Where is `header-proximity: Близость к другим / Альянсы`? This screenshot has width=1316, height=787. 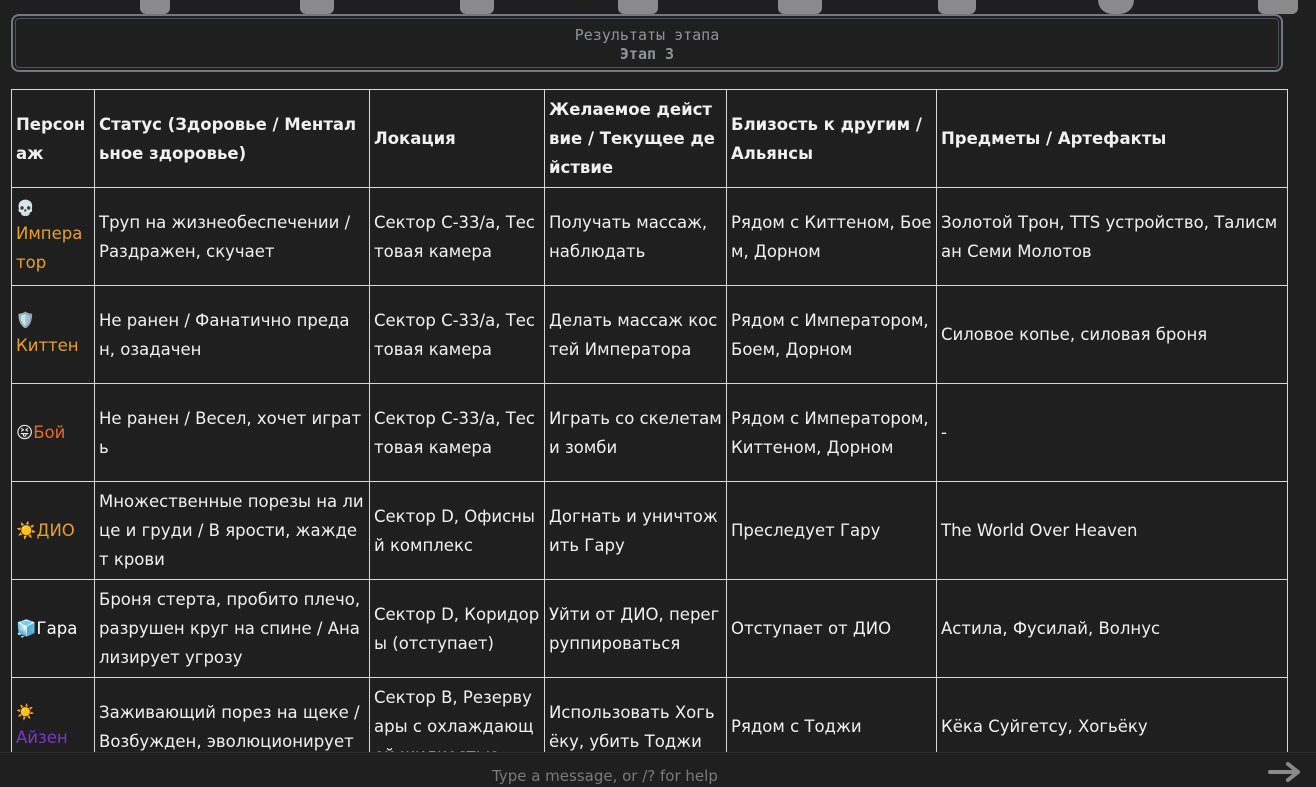 header-proximity: Близость к другим / Альянсы is located at coordinates (831, 138).